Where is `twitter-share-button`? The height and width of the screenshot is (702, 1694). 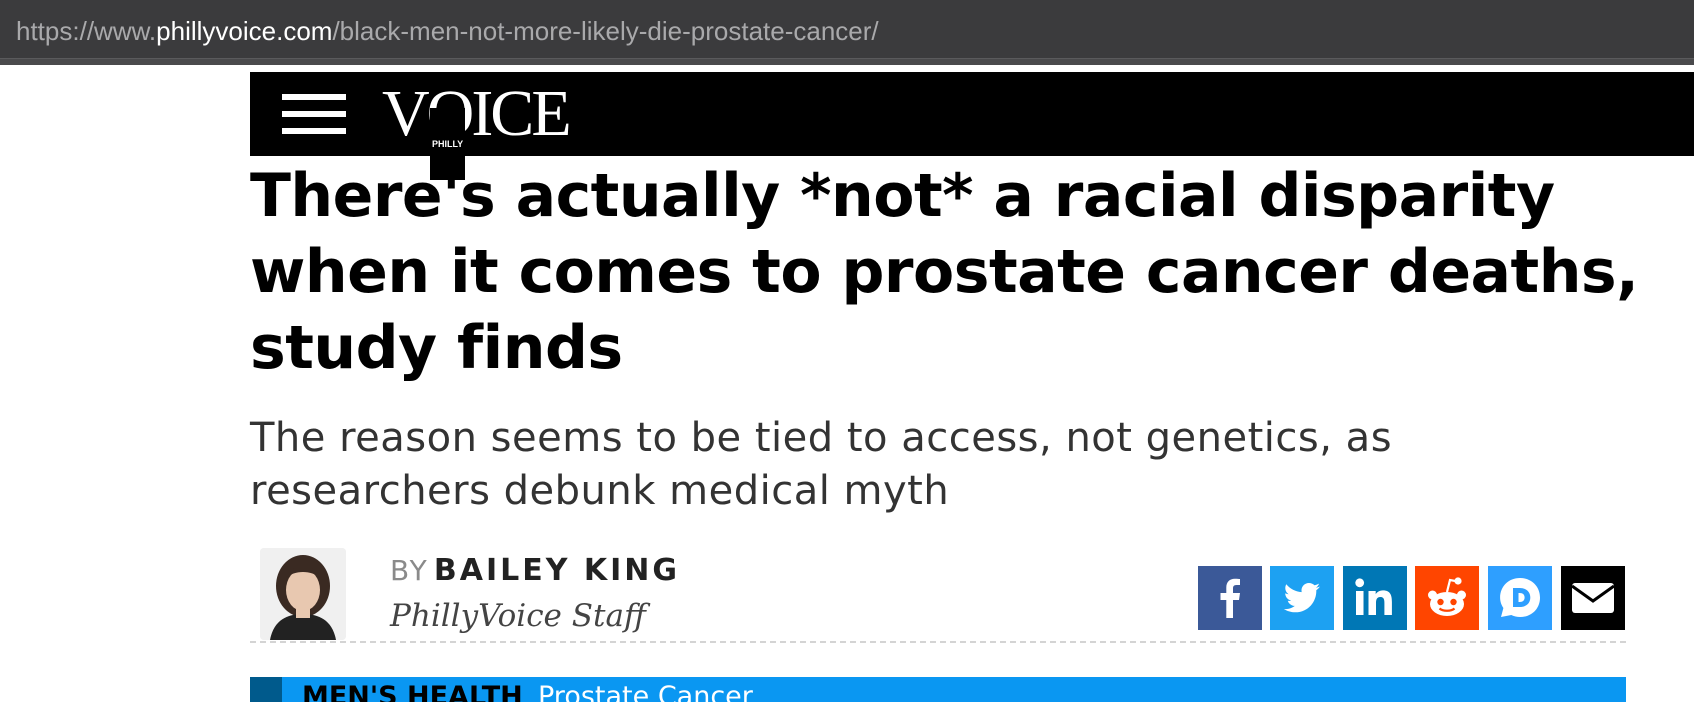
twitter-share-button is located at coordinates (1302, 598).